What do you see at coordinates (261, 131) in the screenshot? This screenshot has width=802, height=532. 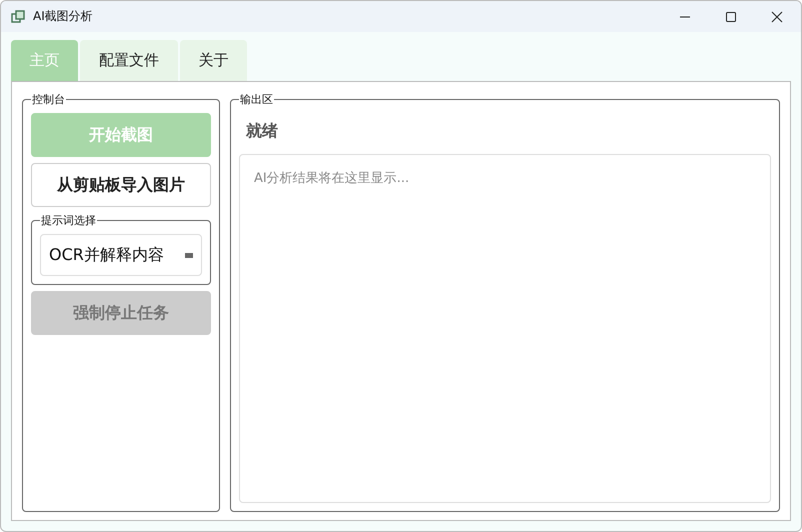 I see `status-text: 就绪` at bounding box center [261, 131].